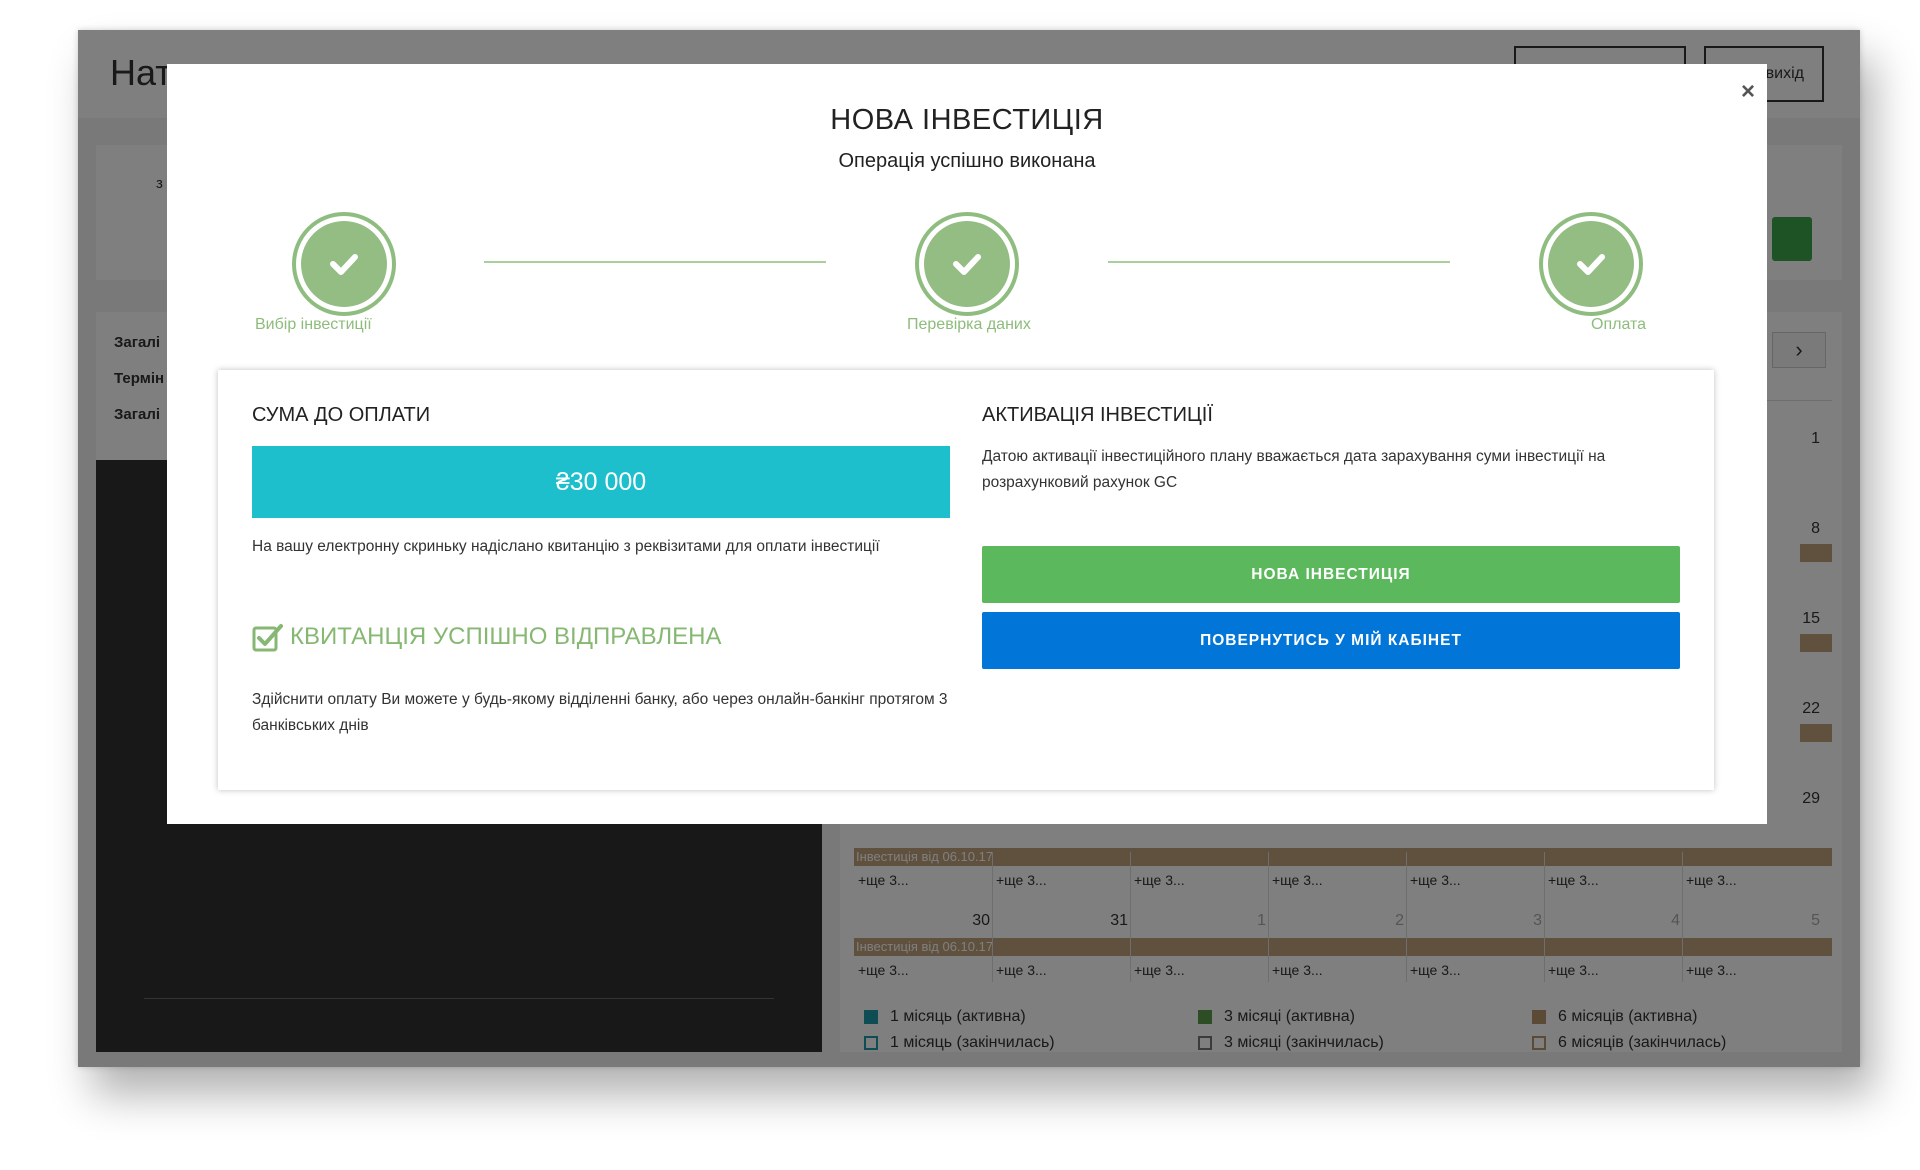 The image size is (1920, 1170). Describe the element at coordinates (1331, 640) in the screenshot. I see `back-to-cabinet-button: ПОВЕРНУТИСЬ У МІЙ КАБІНЕТ` at that location.